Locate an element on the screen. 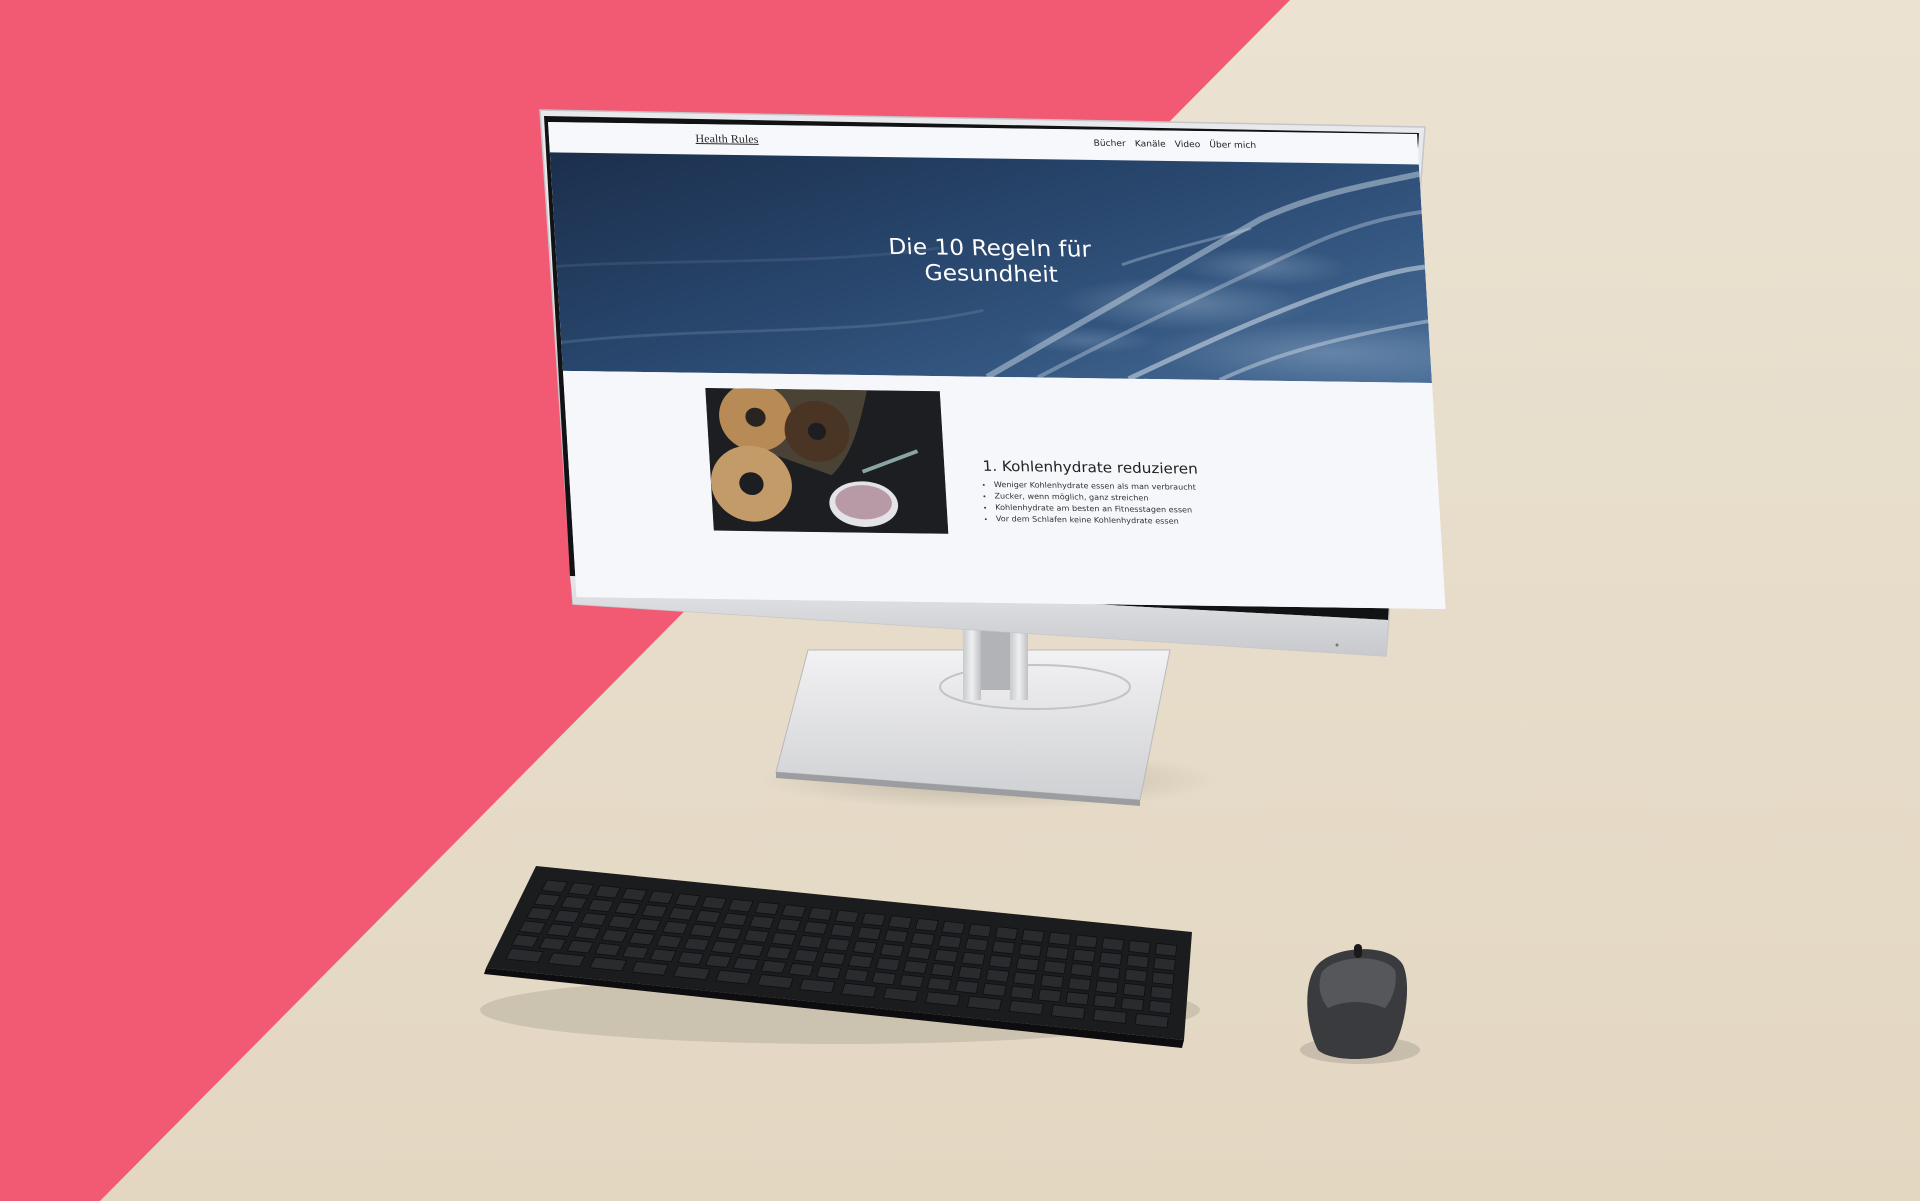  mouse is located at coordinates (1360, 1004).